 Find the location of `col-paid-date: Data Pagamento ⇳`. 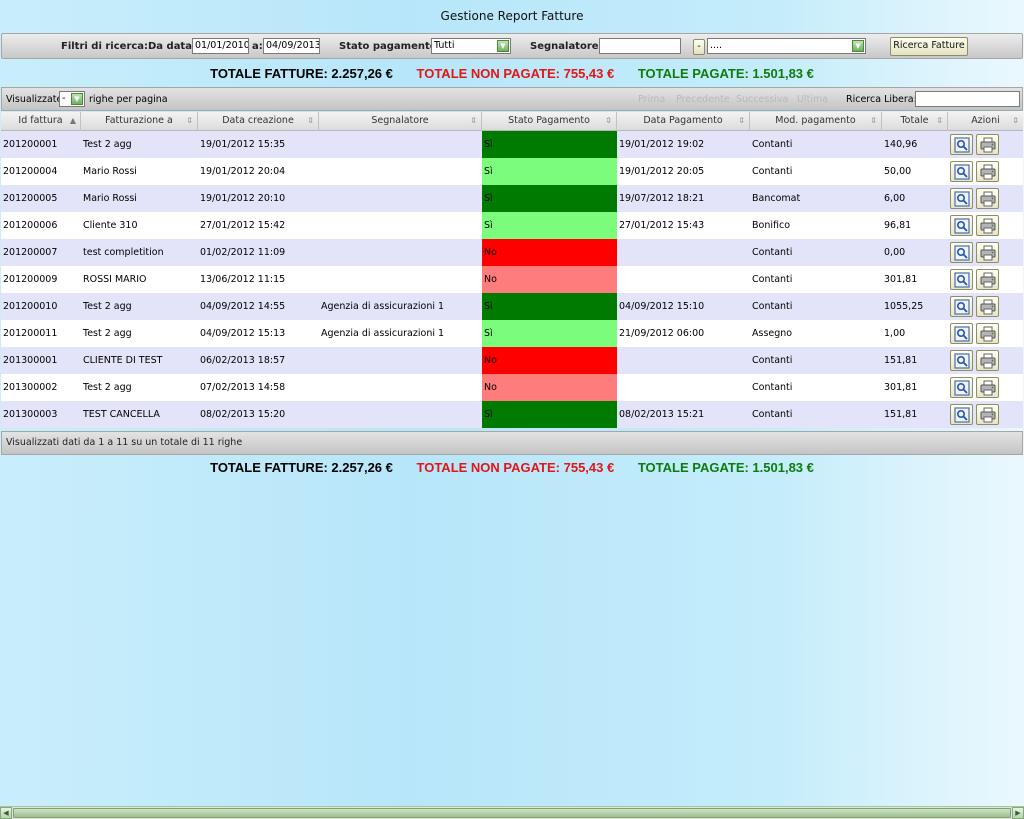

col-paid-date: Data Pagamento ⇳ is located at coordinates (683, 121).